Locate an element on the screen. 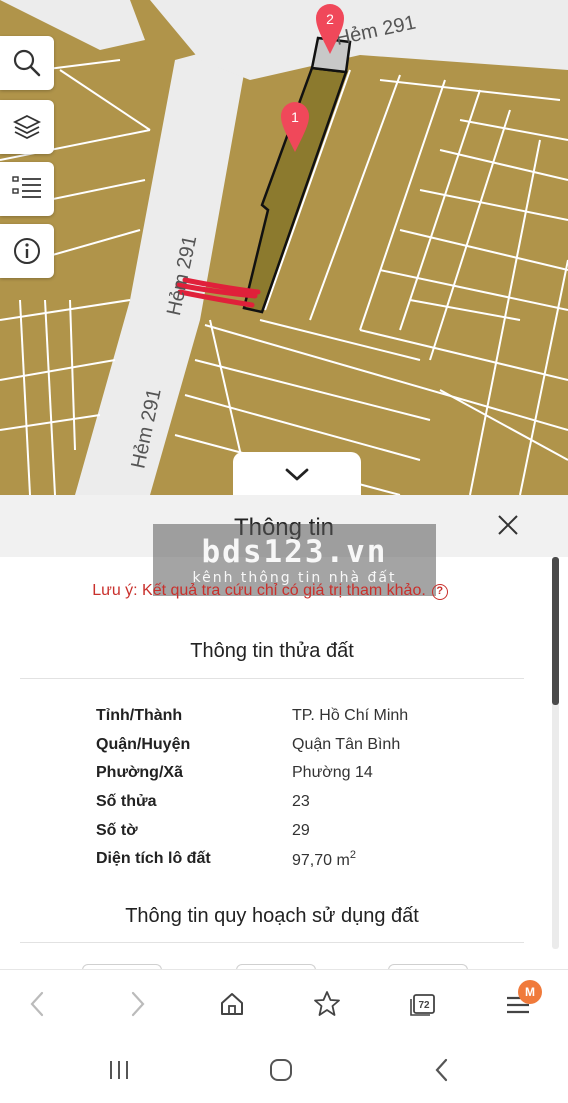 This screenshot has height=1103, width=568. layers-icon is located at coordinates (27, 127).